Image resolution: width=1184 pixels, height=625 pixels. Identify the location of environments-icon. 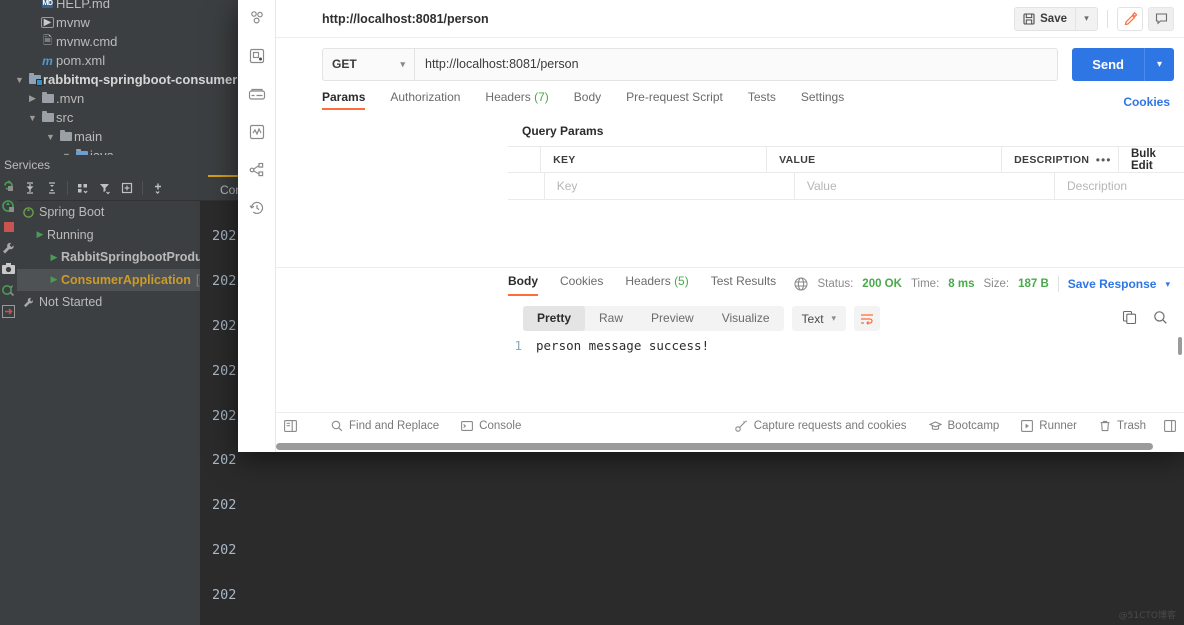
(257, 94).